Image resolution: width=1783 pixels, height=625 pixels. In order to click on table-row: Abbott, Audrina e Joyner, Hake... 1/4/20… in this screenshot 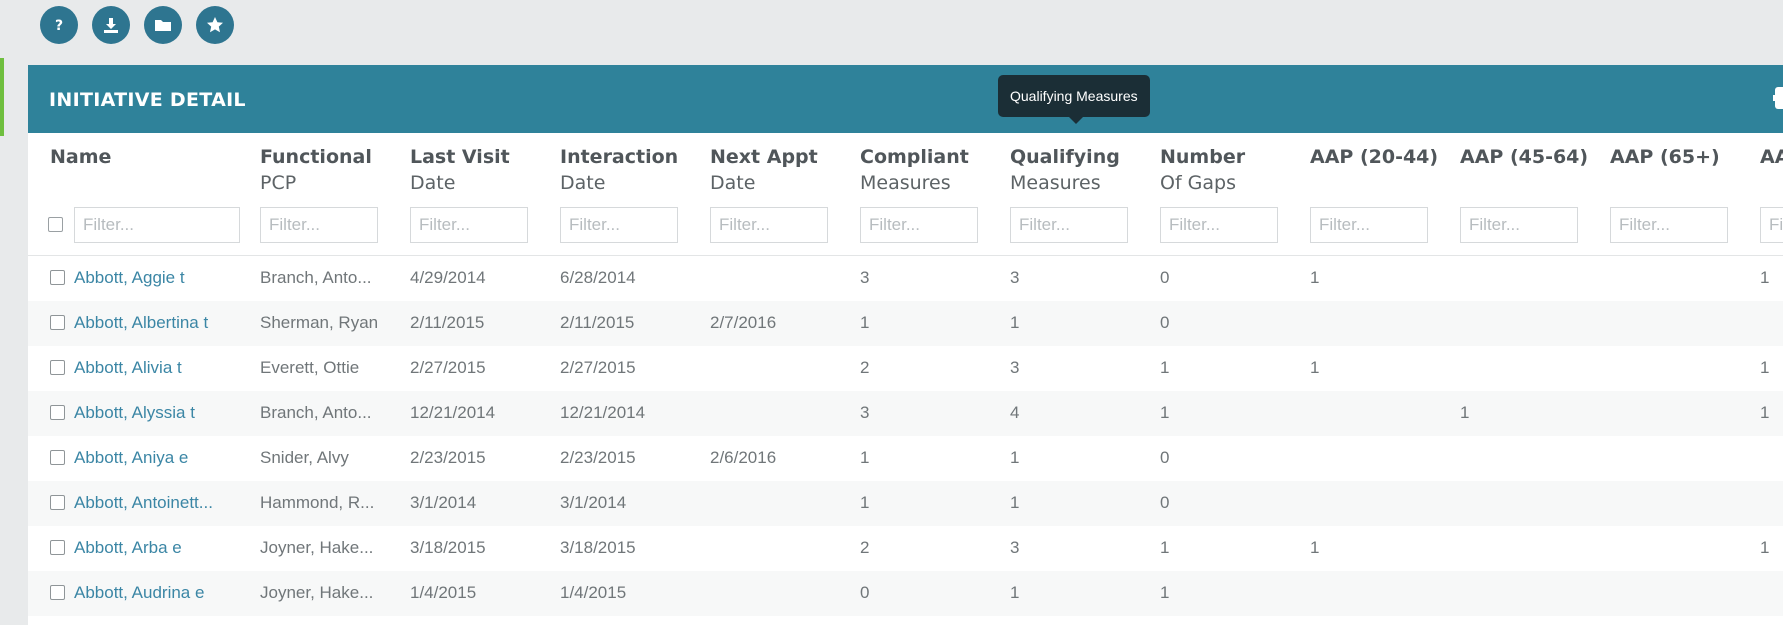, I will do `click(905, 593)`.